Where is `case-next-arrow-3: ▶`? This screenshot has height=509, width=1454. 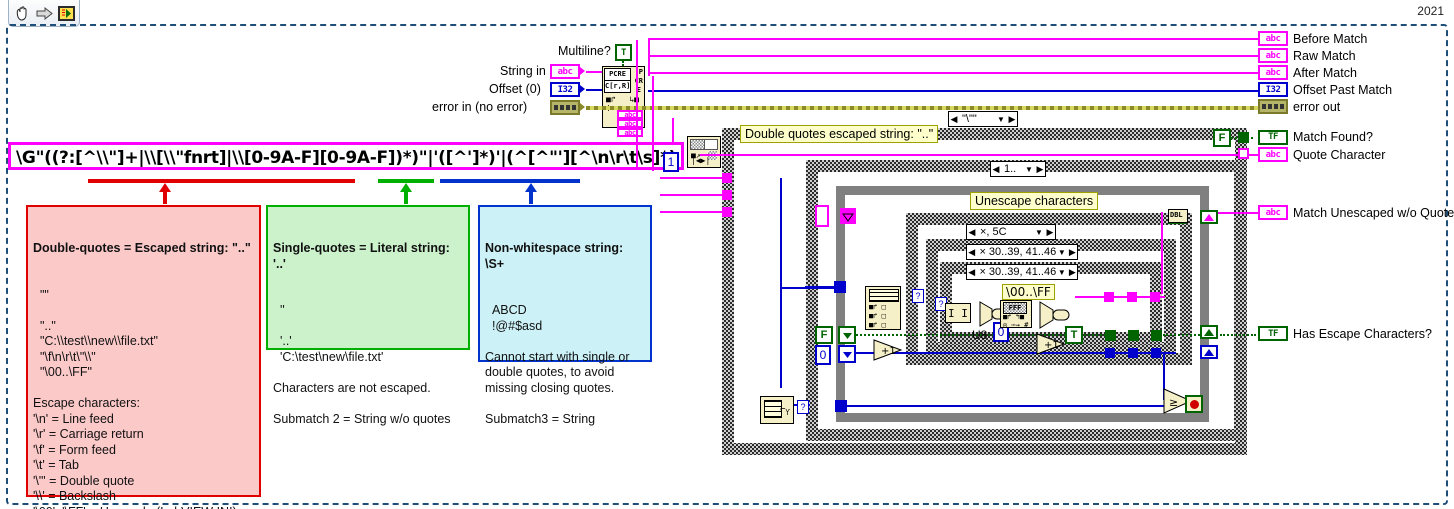 case-next-arrow-3: ▶ is located at coordinates (1050, 232).